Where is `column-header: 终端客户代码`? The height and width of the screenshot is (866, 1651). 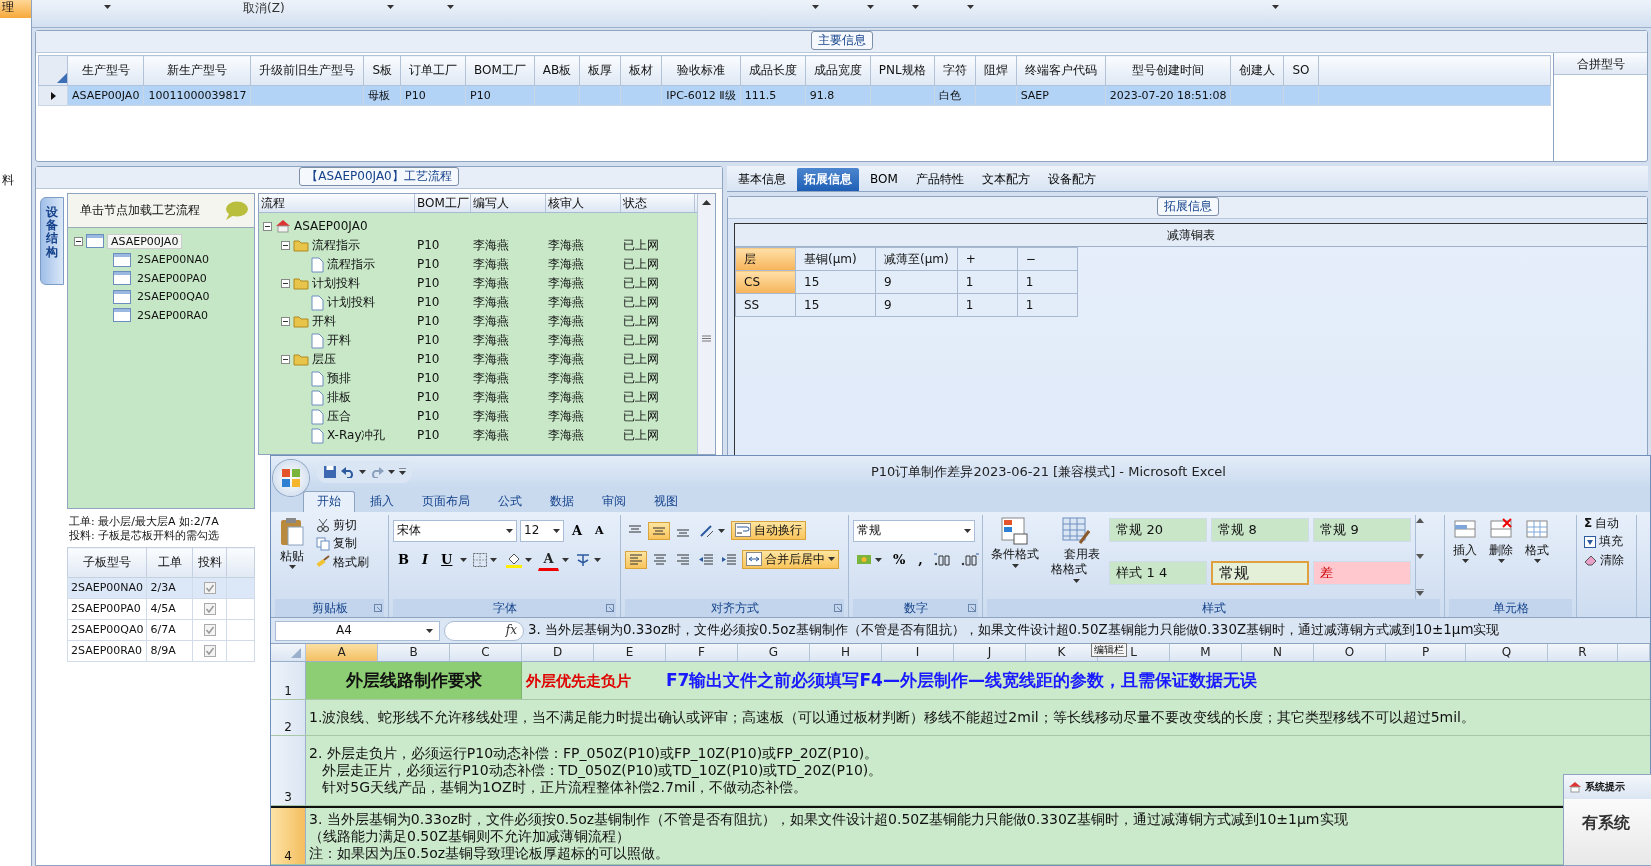
column-header: 终端客户代码 is located at coordinates (1061, 70).